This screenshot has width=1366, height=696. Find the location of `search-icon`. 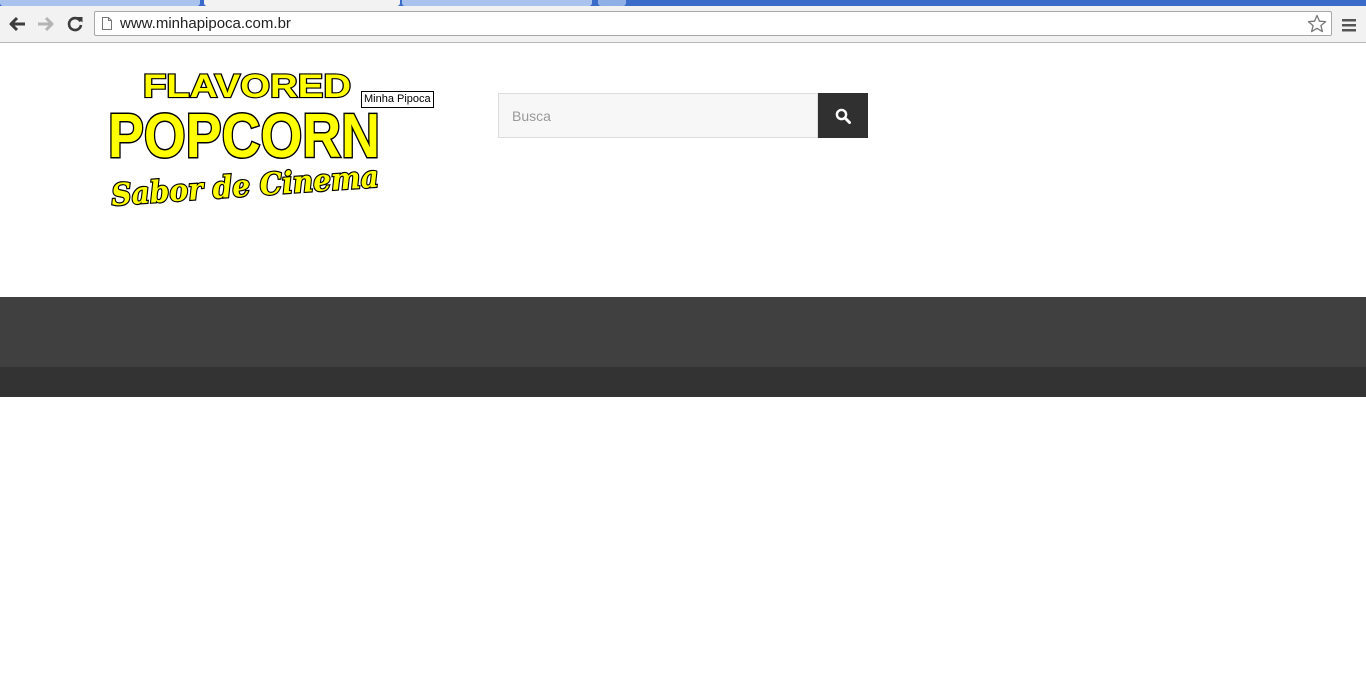

search-icon is located at coordinates (843, 116).